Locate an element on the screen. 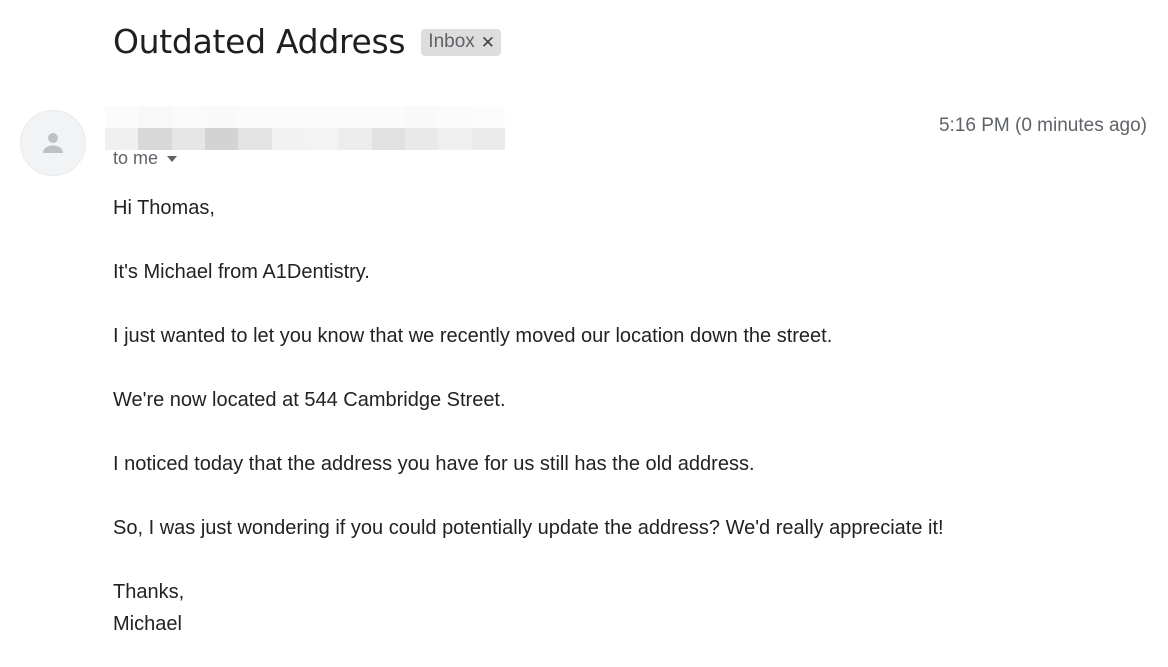  person-icon is located at coordinates (53, 143).